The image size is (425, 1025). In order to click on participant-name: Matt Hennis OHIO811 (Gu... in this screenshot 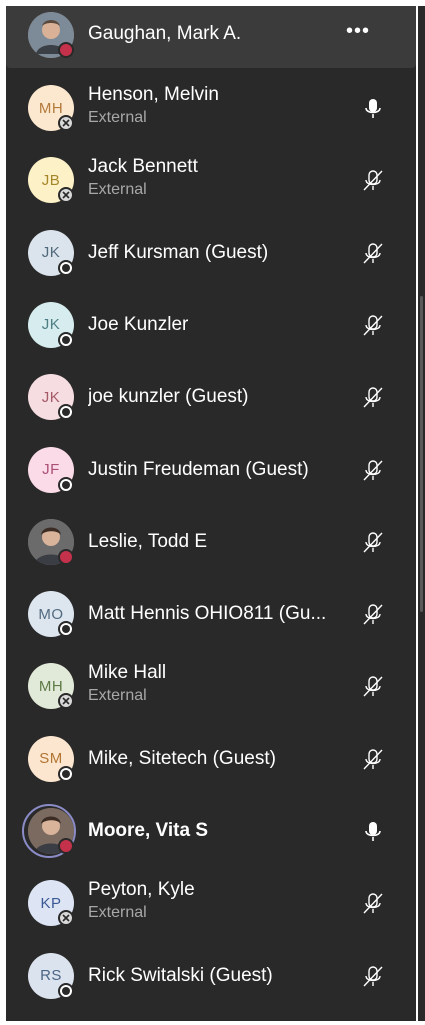, I will do `click(207, 614)`.